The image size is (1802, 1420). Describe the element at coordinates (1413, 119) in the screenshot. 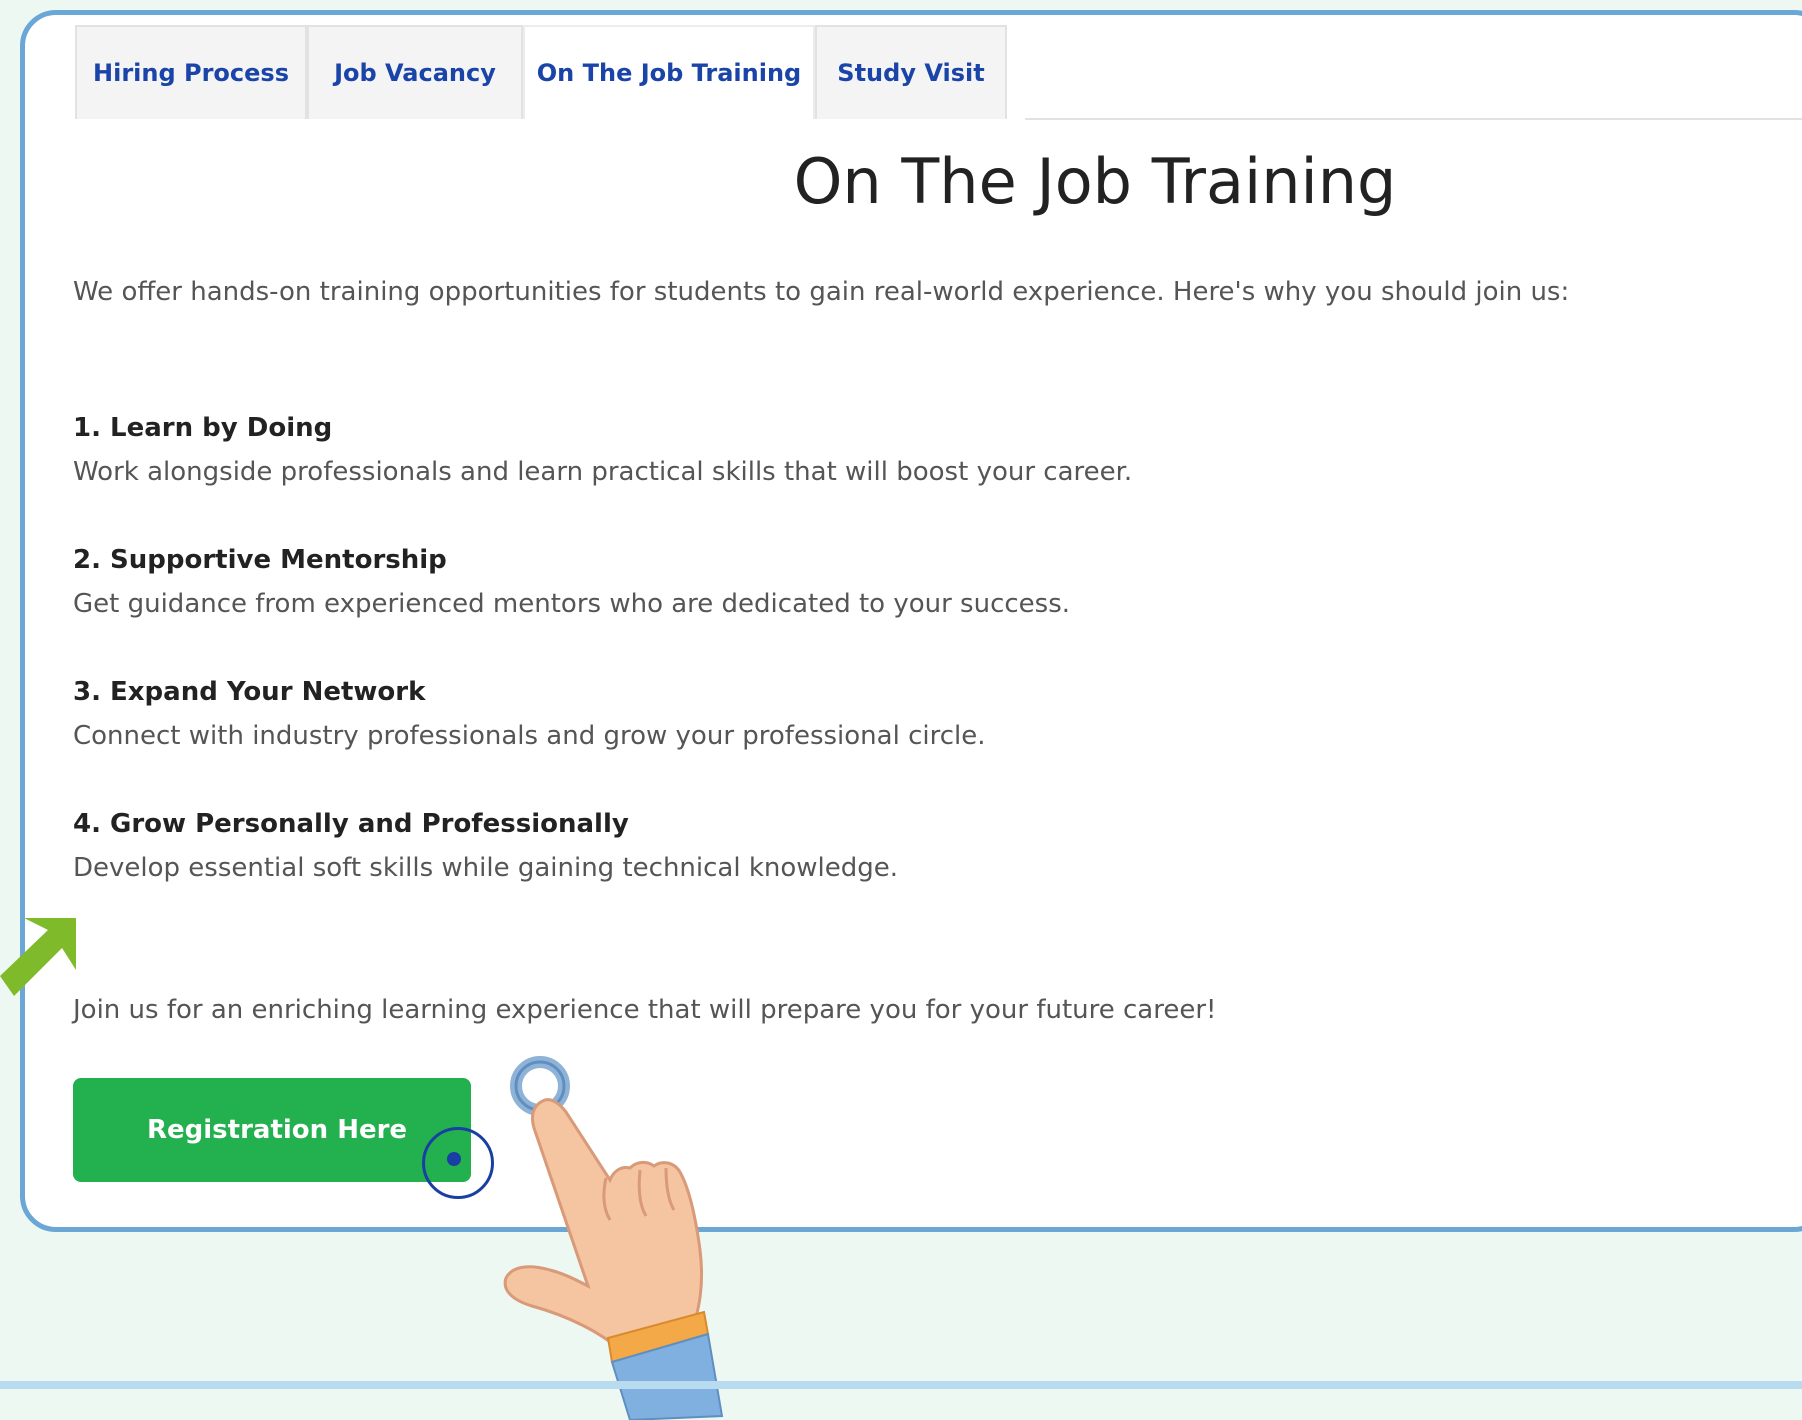

I see `tab-divider` at that location.